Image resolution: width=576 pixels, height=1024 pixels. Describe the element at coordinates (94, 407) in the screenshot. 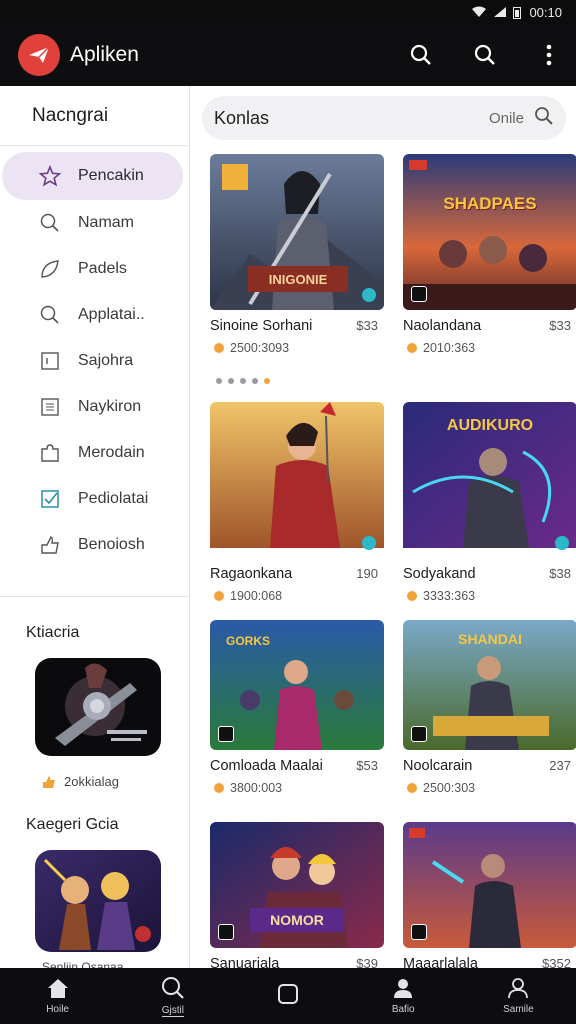

I see `sidebar-item-5: Naykiron` at that location.